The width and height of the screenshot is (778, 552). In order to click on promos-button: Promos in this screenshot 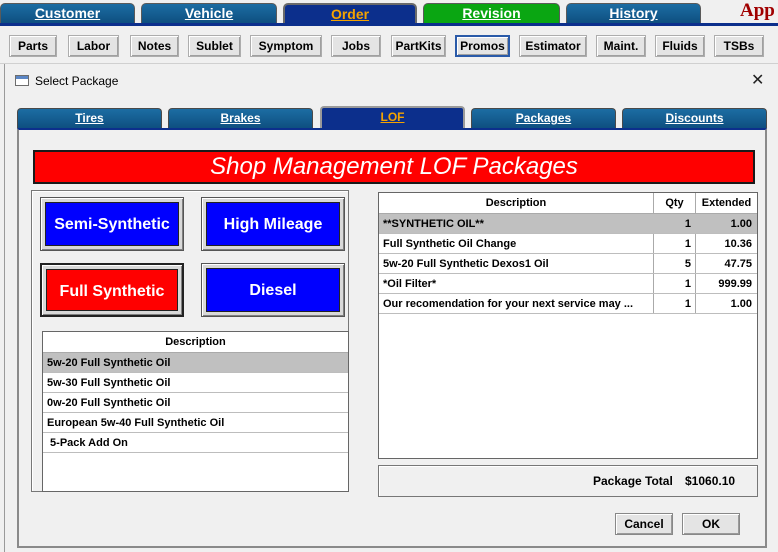, I will do `click(482, 46)`.